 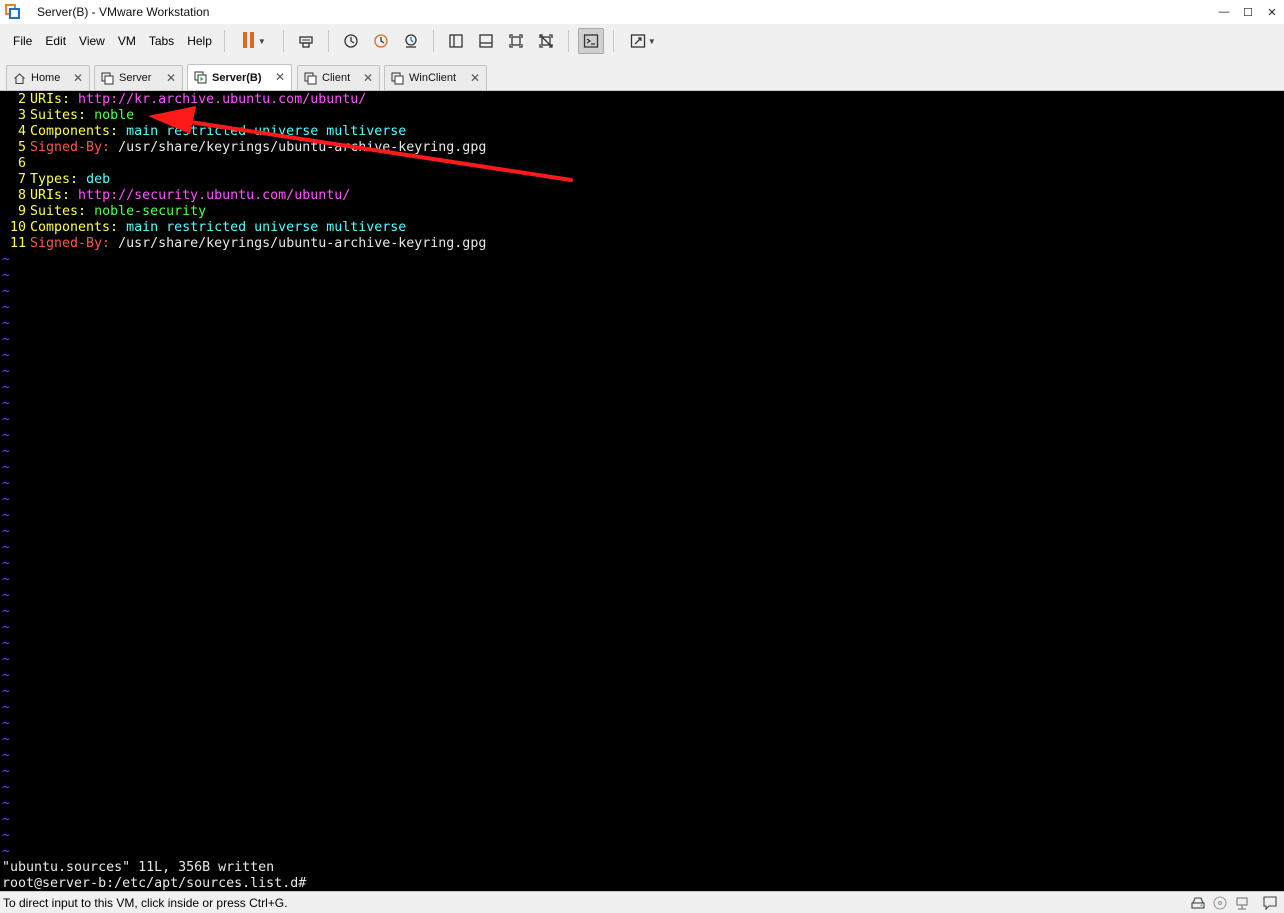 What do you see at coordinates (1248, 12) in the screenshot?
I see `maximize-button: ☐` at bounding box center [1248, 12].